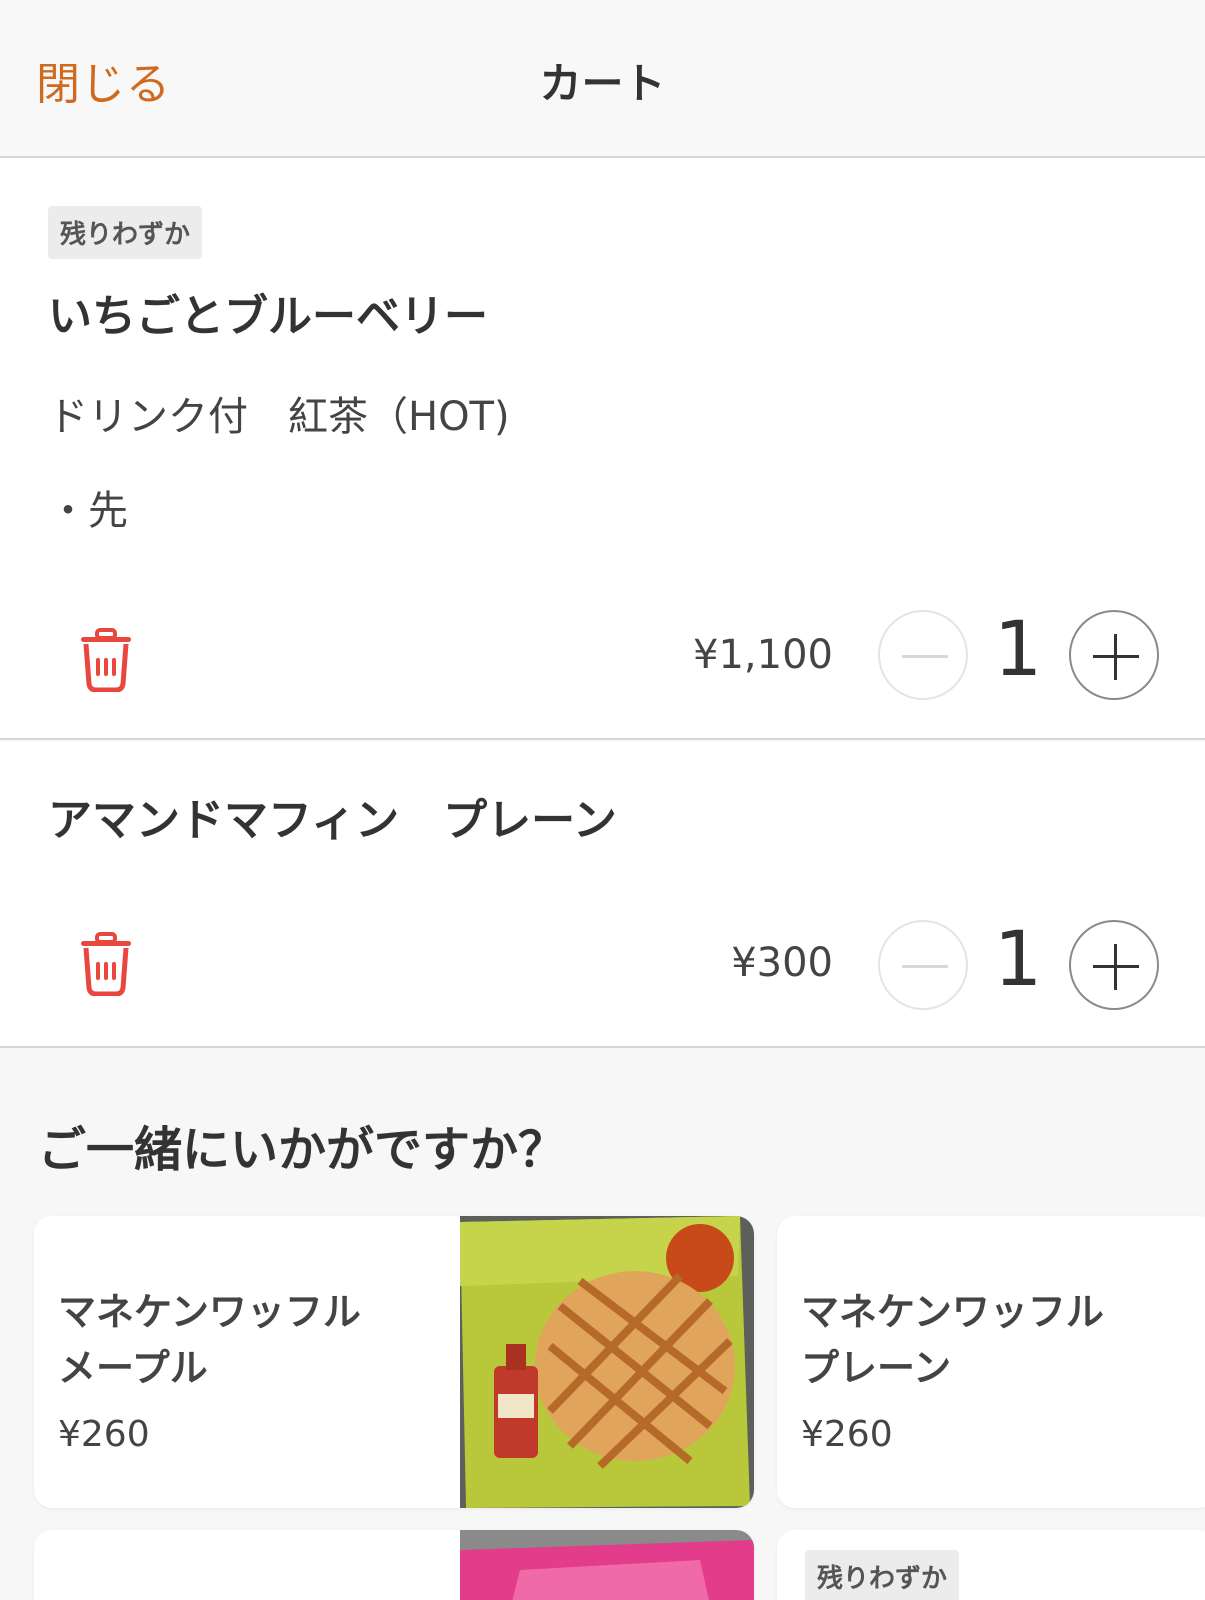 Image resolution: width=1205 pixels, height=1600 pixels. What do you see at coordinates (258, 1340) in the screenshot?
I see `recommendation-name: マネケンワッフル メープル` at bounding box center [258, 1340].